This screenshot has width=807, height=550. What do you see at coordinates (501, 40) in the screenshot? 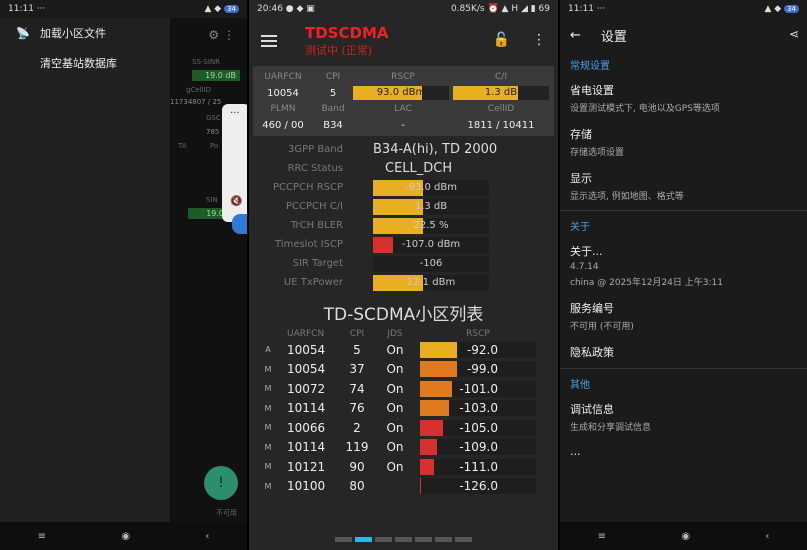
I see `lock-icon: 🔓` at bounding box center [501, 40].